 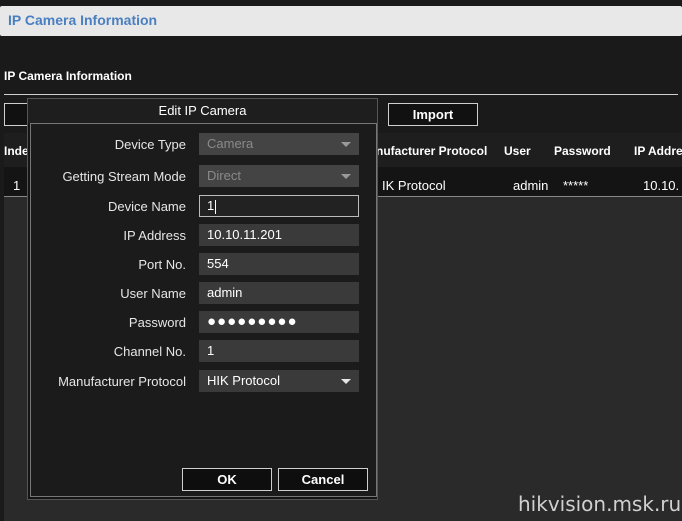 I want to click on ip-address-label: IP Address, so click(x=154, y=235).